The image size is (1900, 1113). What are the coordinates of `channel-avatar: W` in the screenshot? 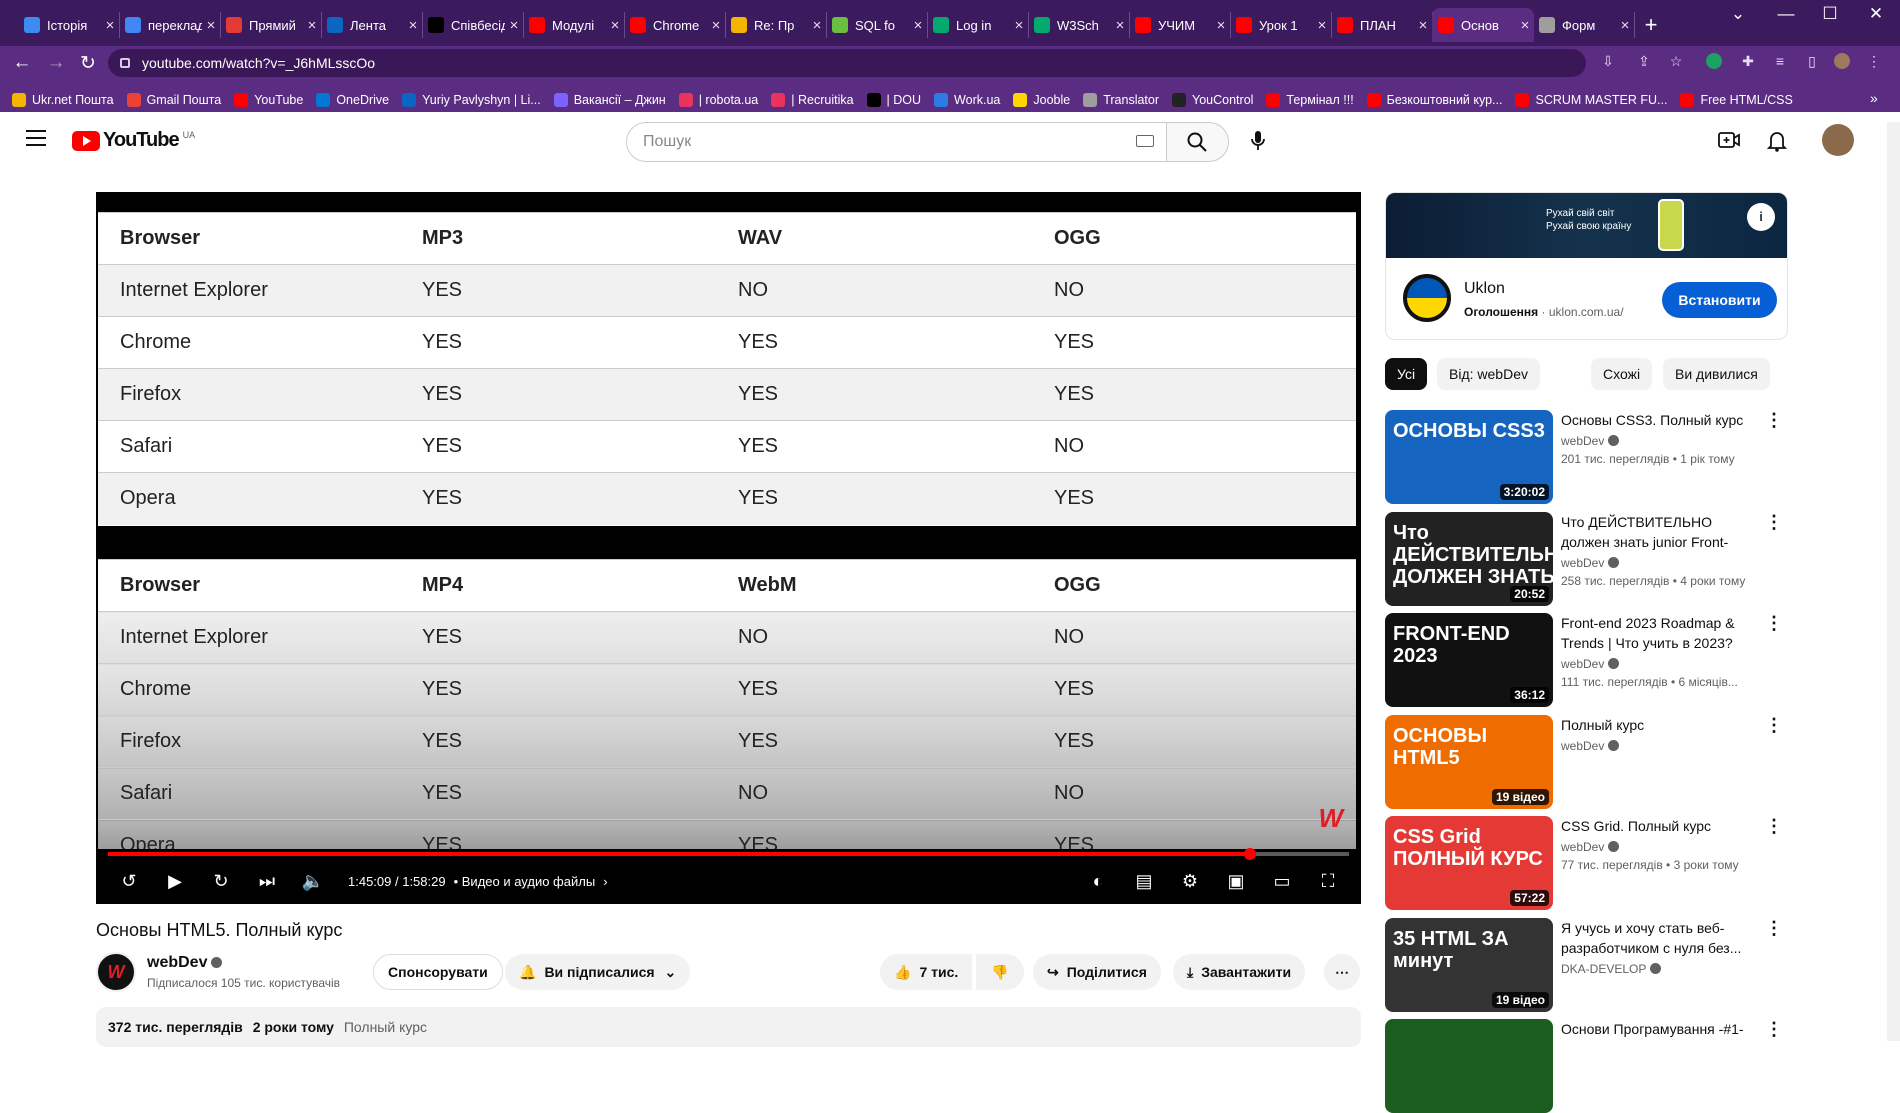 It's located at (116, 972).